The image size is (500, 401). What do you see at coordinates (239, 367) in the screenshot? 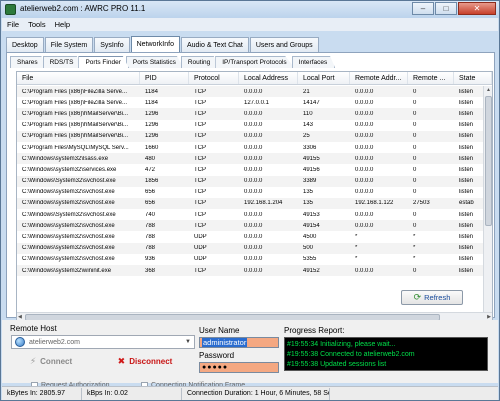
I see `password-field: ●●●●●` at bounding box center [239, 367].